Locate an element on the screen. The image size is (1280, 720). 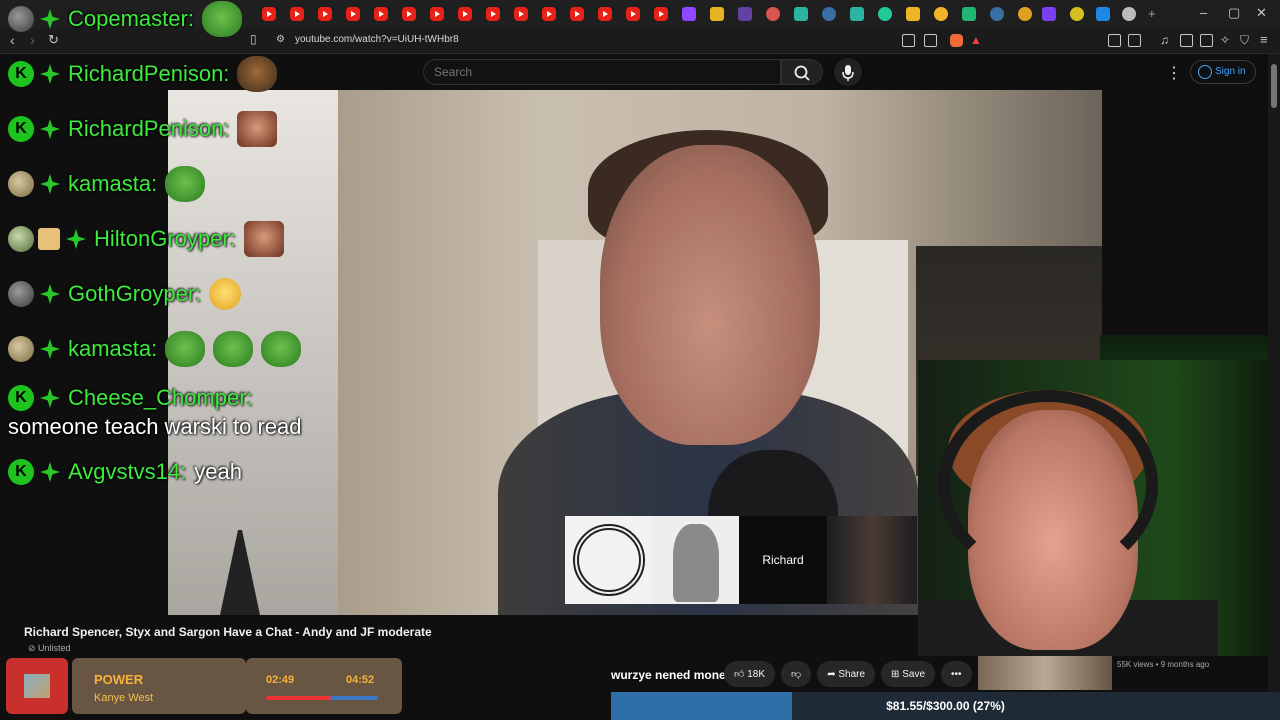
video-actions: 👍︎ 18K 👎︎ ➦ Share ⊞ Save ••• is located at coordinates (848, 674).